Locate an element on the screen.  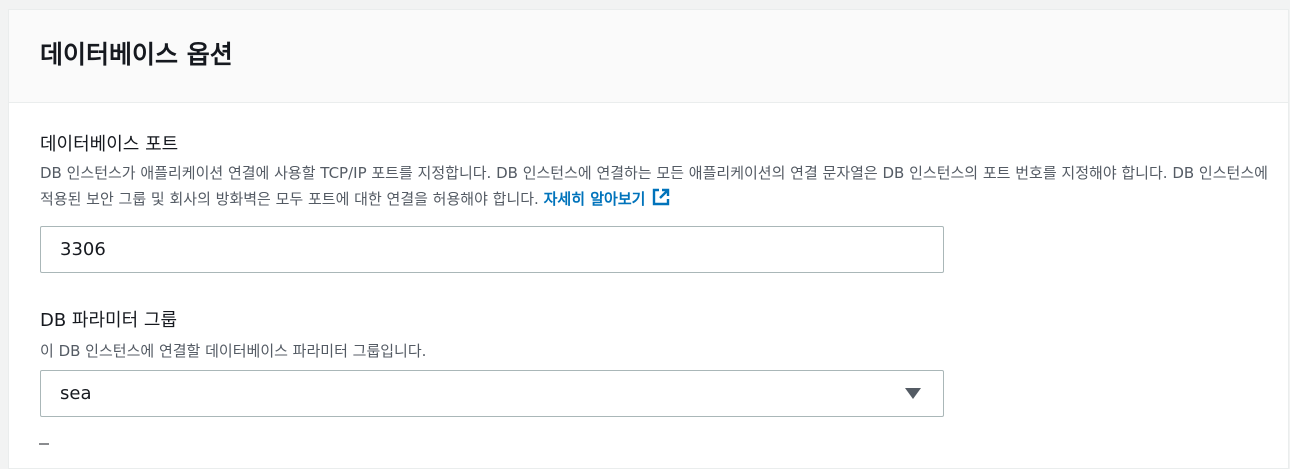
panel-title: 데이터베이스 옵션 is located at coordinates (136, 54).